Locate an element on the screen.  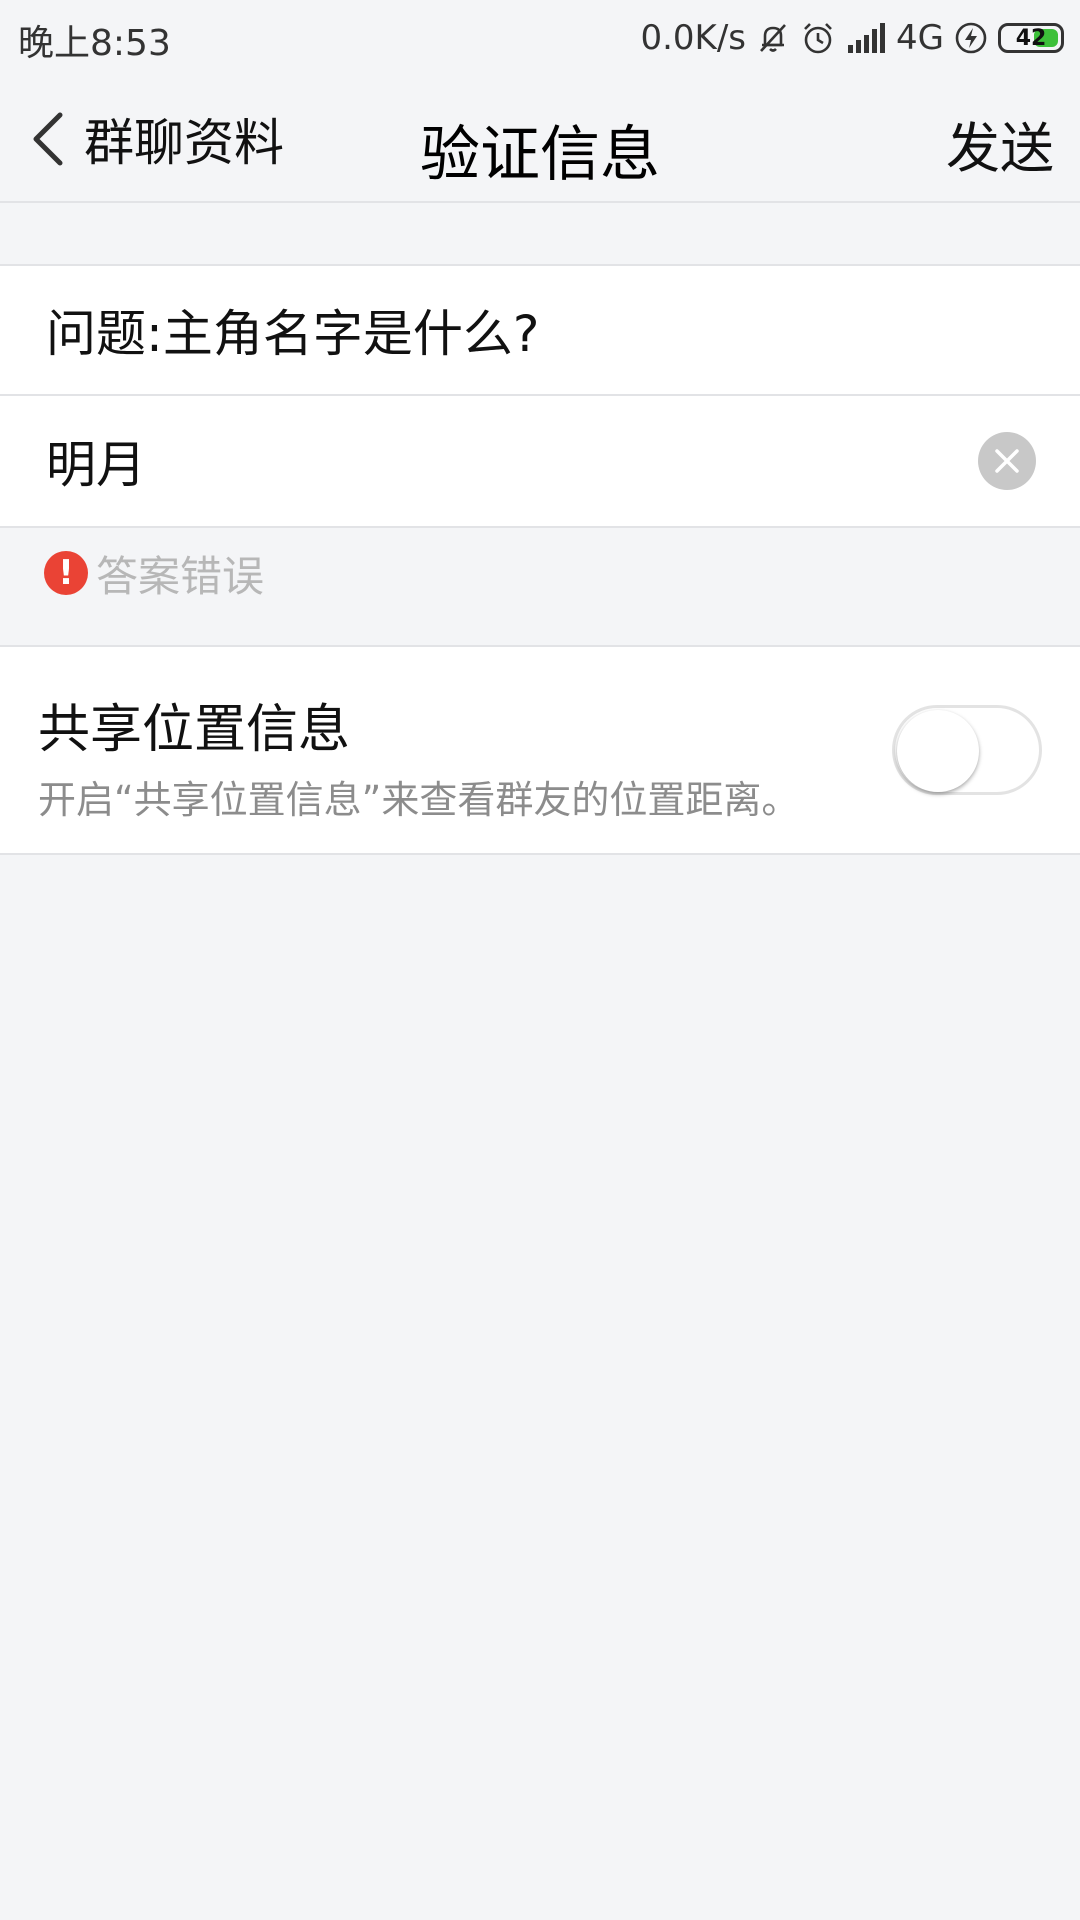
toggle-knob is located at coordinates (938, 751).